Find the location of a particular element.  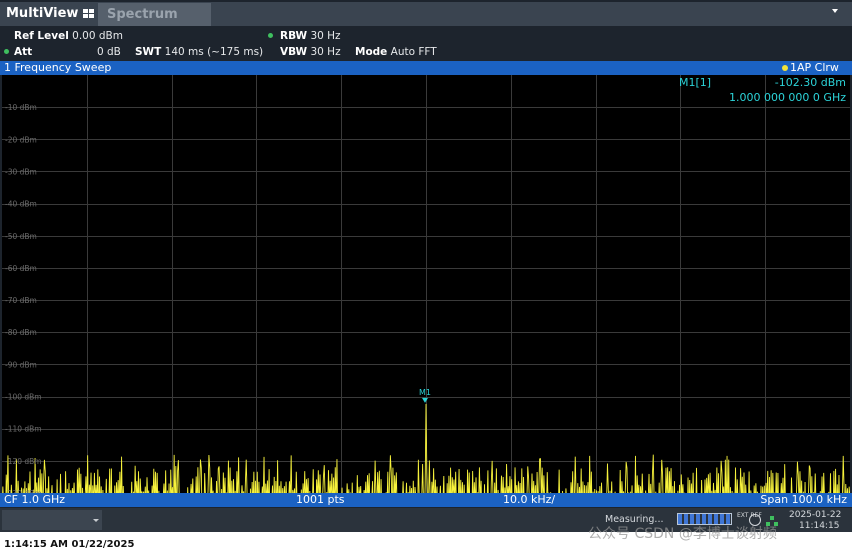

y-axis-label: -30 dBm is located at coordinates (21, 171).